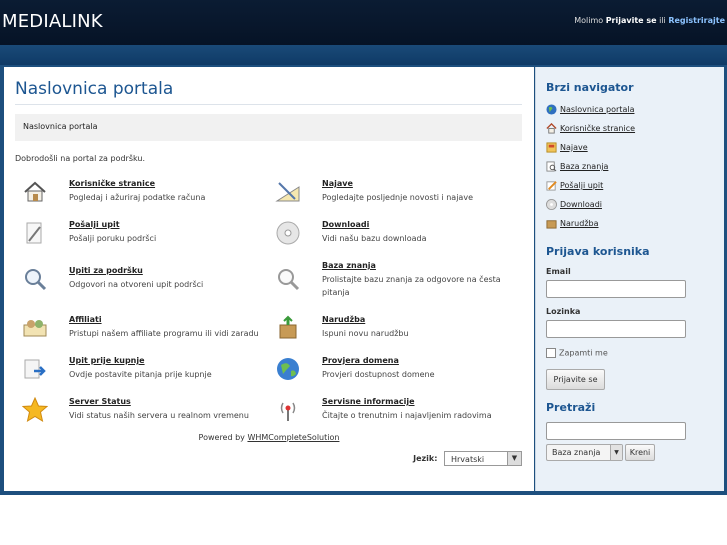 The width and height of the screenshot is (727, 545). Describe the element at coordinates (365, 333) in the screenshot. I see `item-desc: Ispuni novu narudžbu` at that location.